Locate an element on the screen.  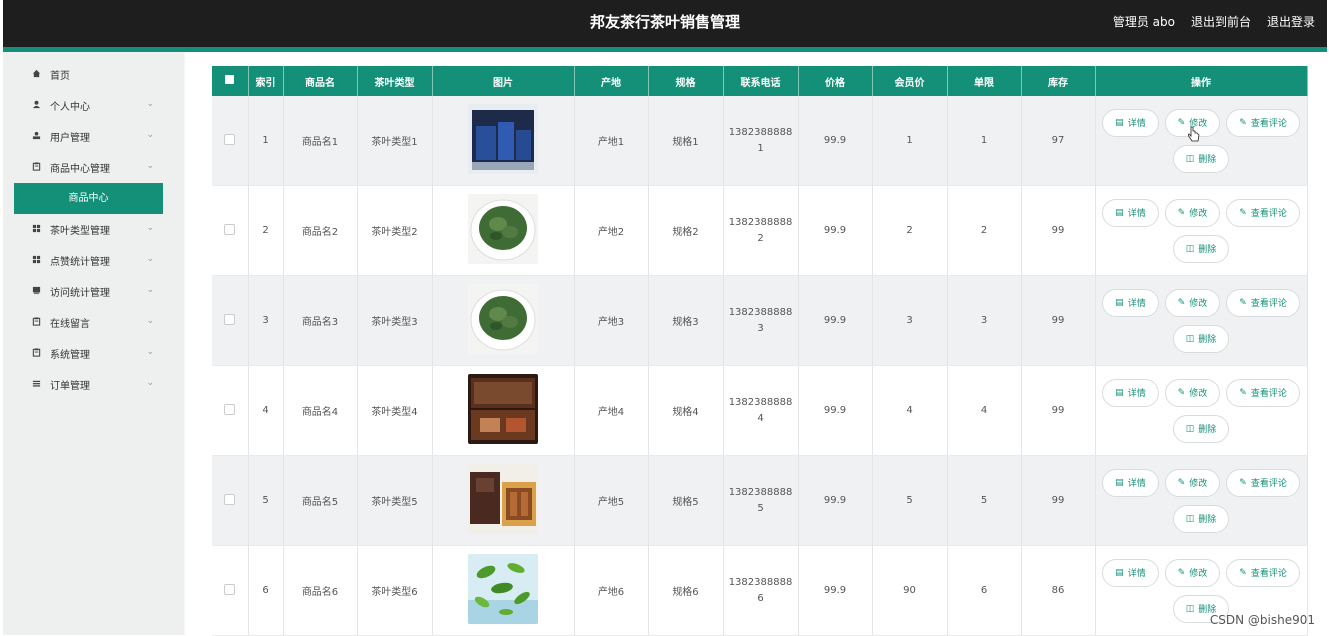
phone-line-1: 1382388888 is located at coordinates (760, 582).